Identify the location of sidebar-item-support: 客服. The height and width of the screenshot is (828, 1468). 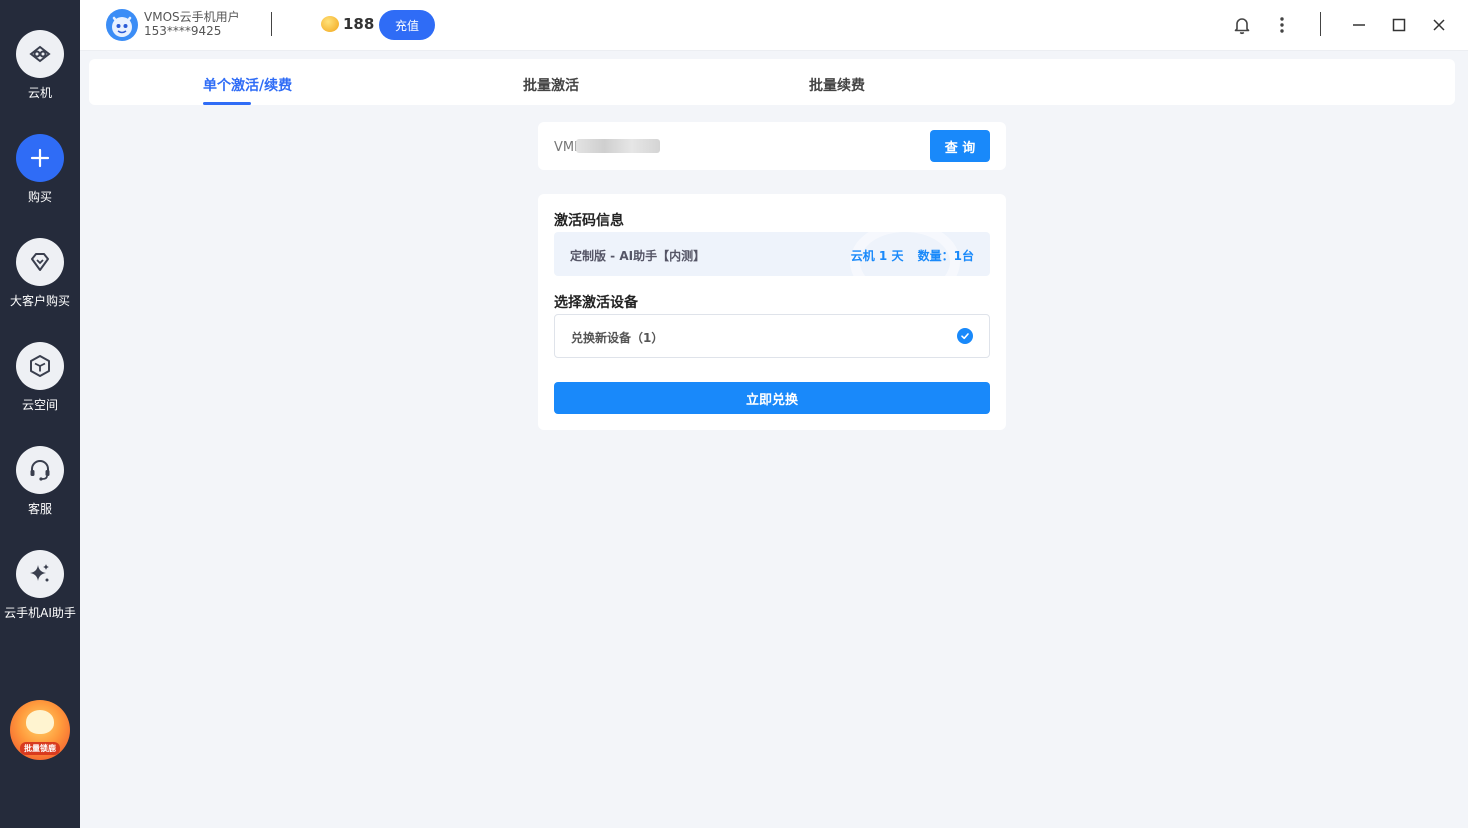
(40, 491).